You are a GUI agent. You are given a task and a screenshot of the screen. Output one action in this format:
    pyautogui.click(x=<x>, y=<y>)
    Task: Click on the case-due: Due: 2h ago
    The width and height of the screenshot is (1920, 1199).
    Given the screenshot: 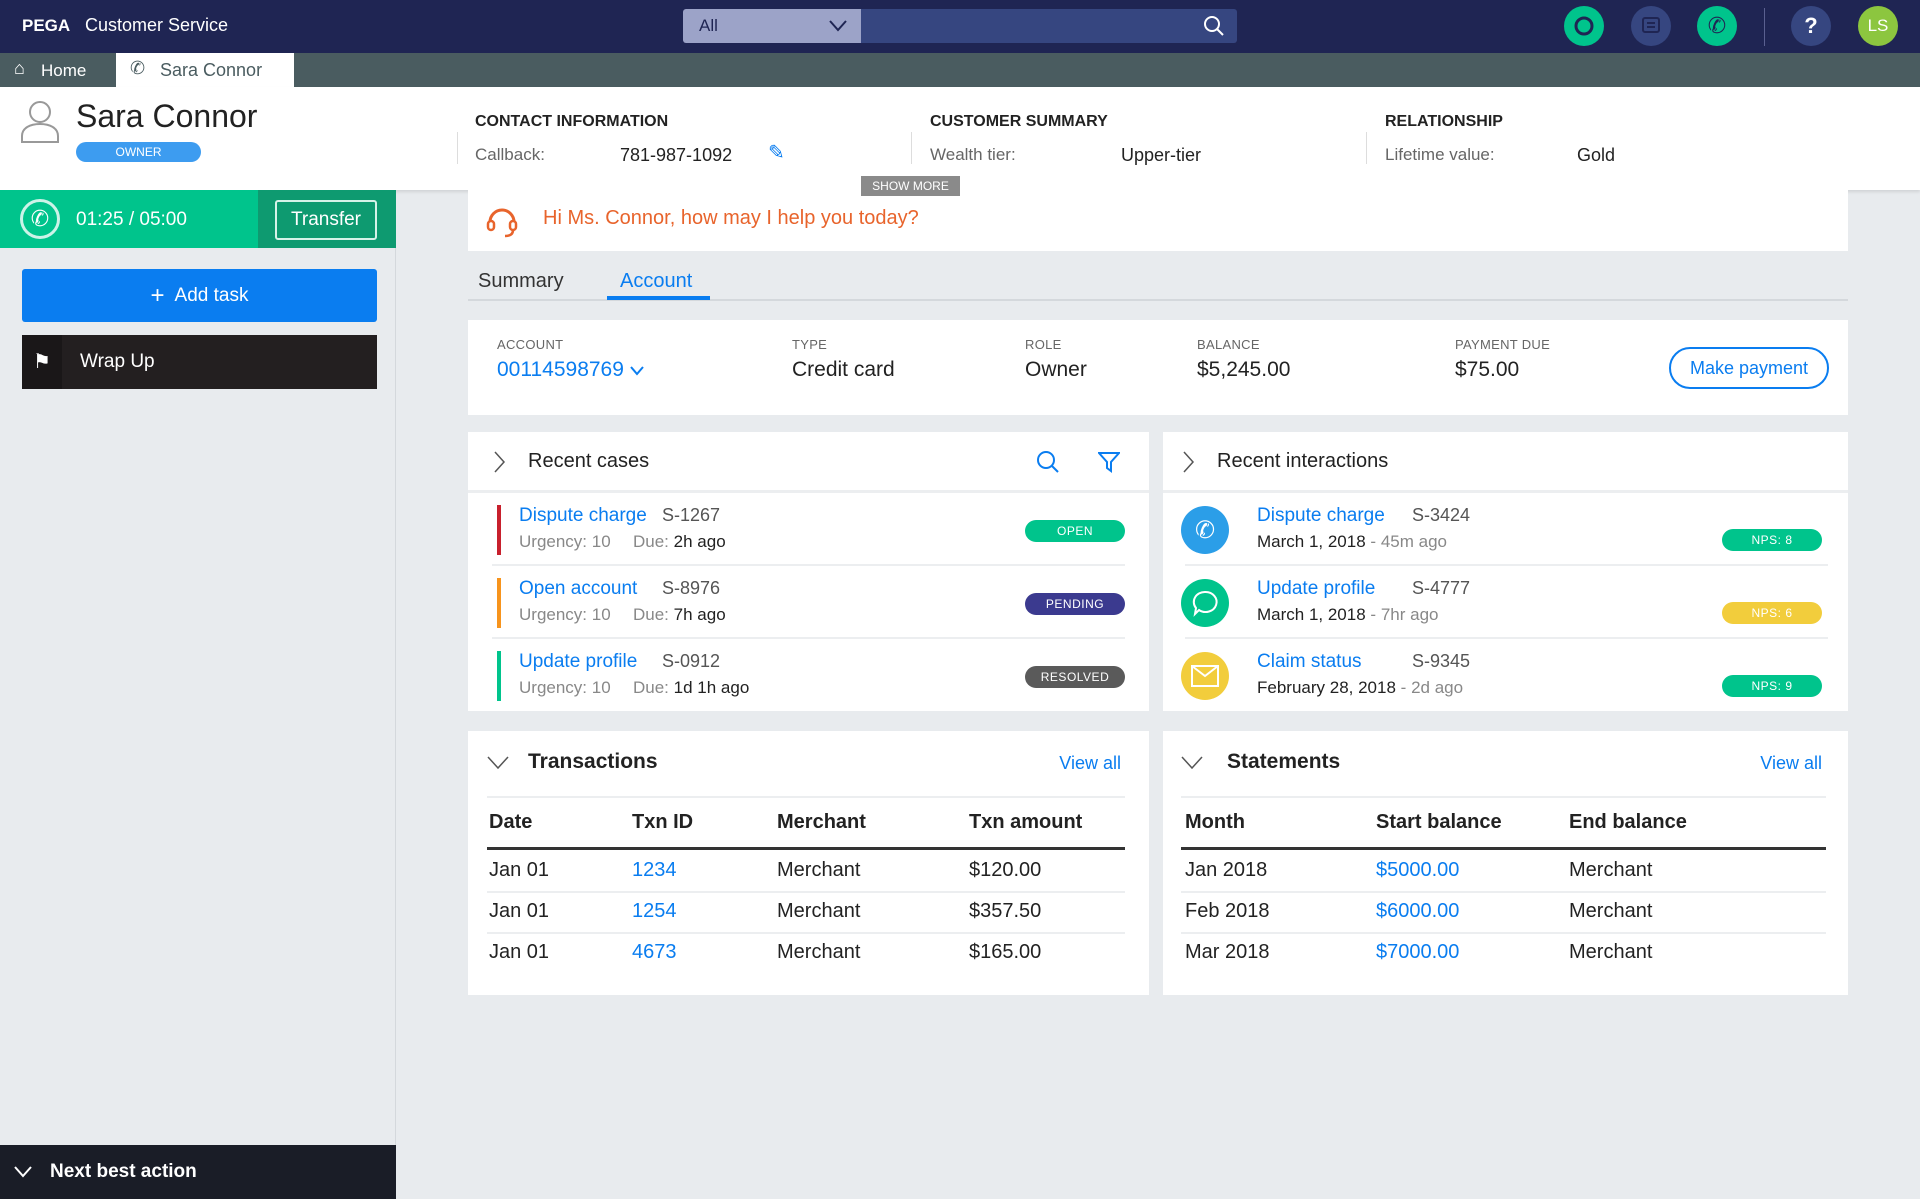 What is the action you would take?
    pyautogui.click(x=679, y=542)
    